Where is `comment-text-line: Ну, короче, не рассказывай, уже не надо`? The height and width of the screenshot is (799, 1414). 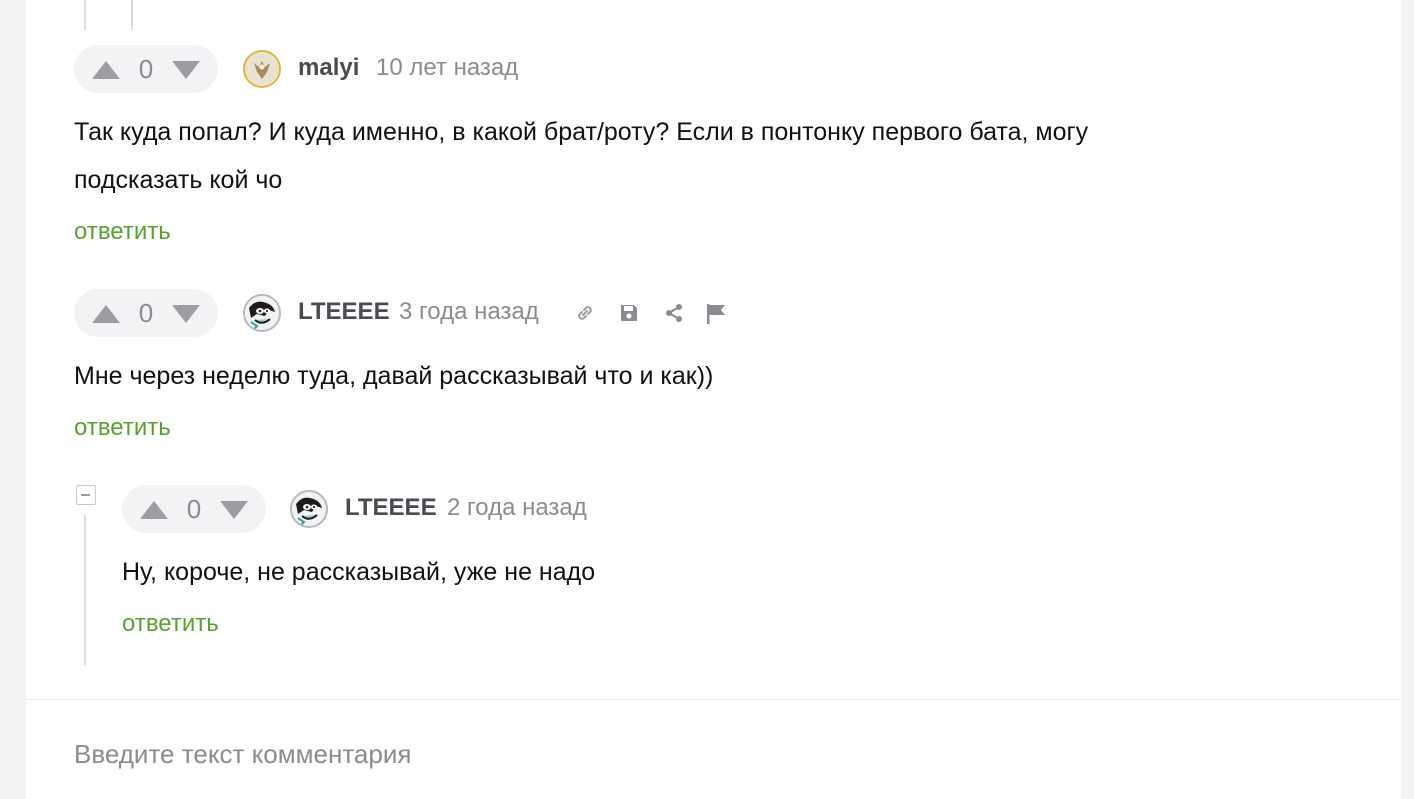
comment-text-line: Ну, короче, не рассказывай, уже не надо is located at coordinates (359, 572).